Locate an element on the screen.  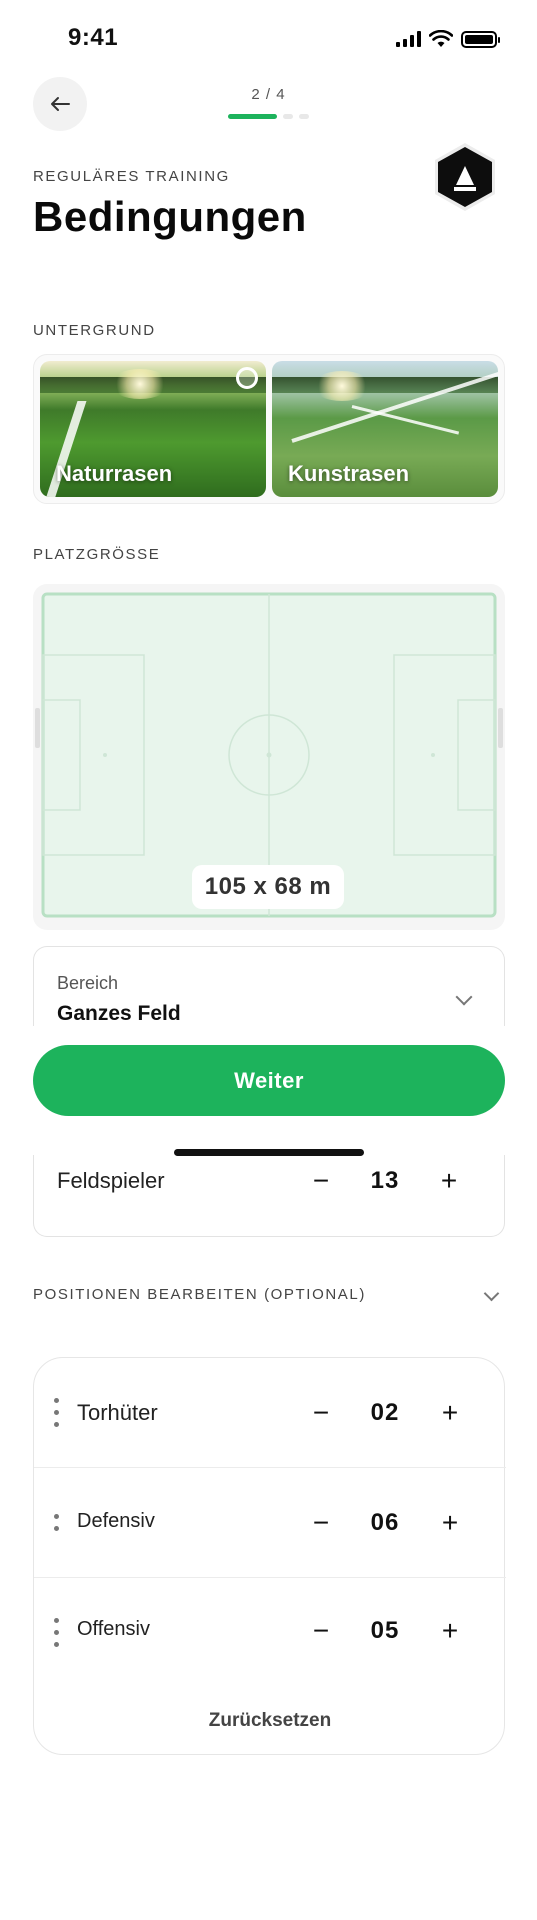
surface-option-label: Naturrasen is located at coordinates (114, 473).